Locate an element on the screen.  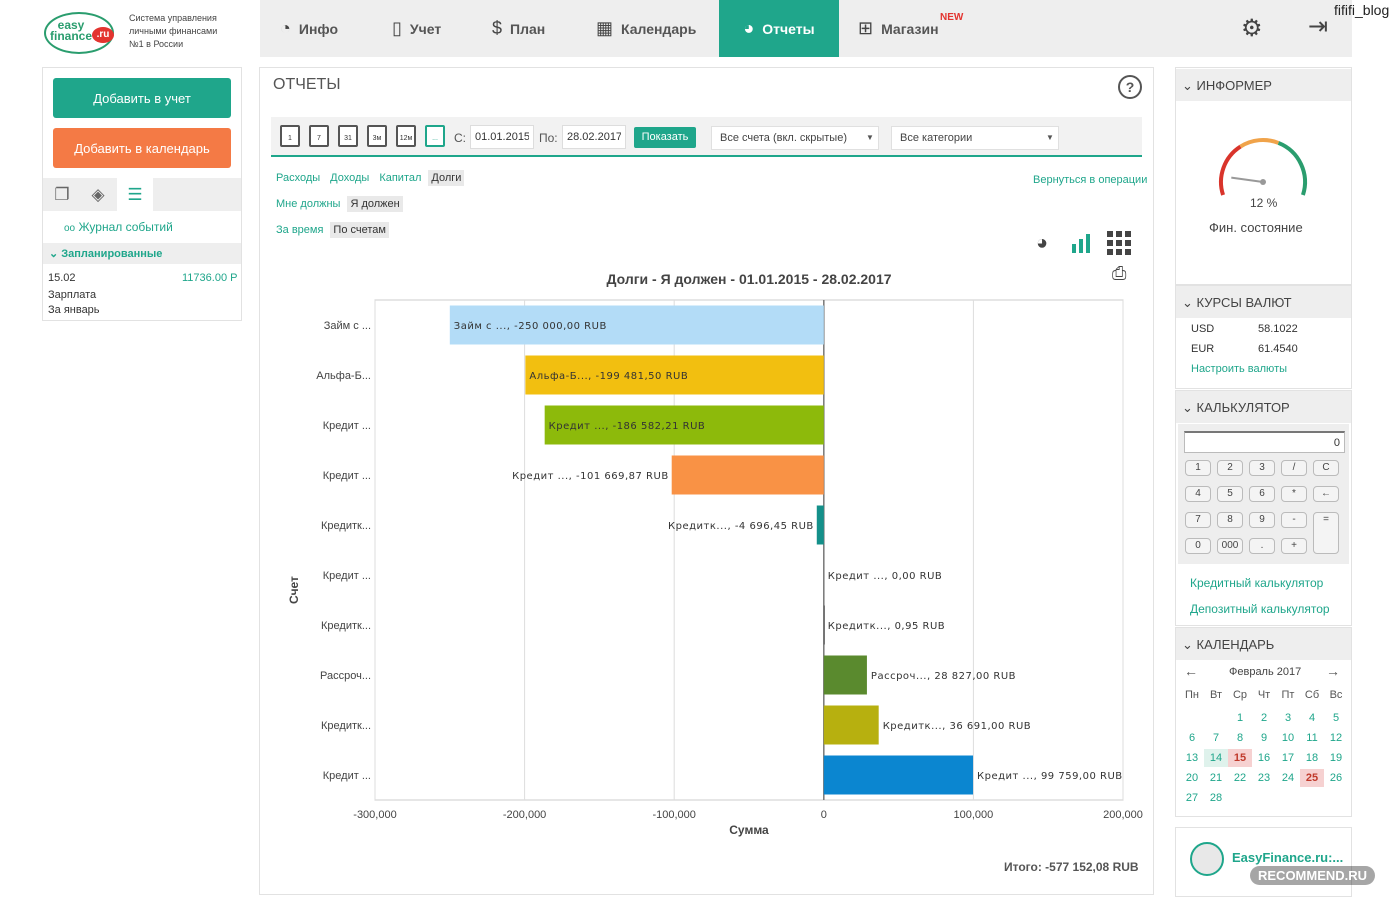
calculator-key: 8 is located at coordinates (1230, 520).